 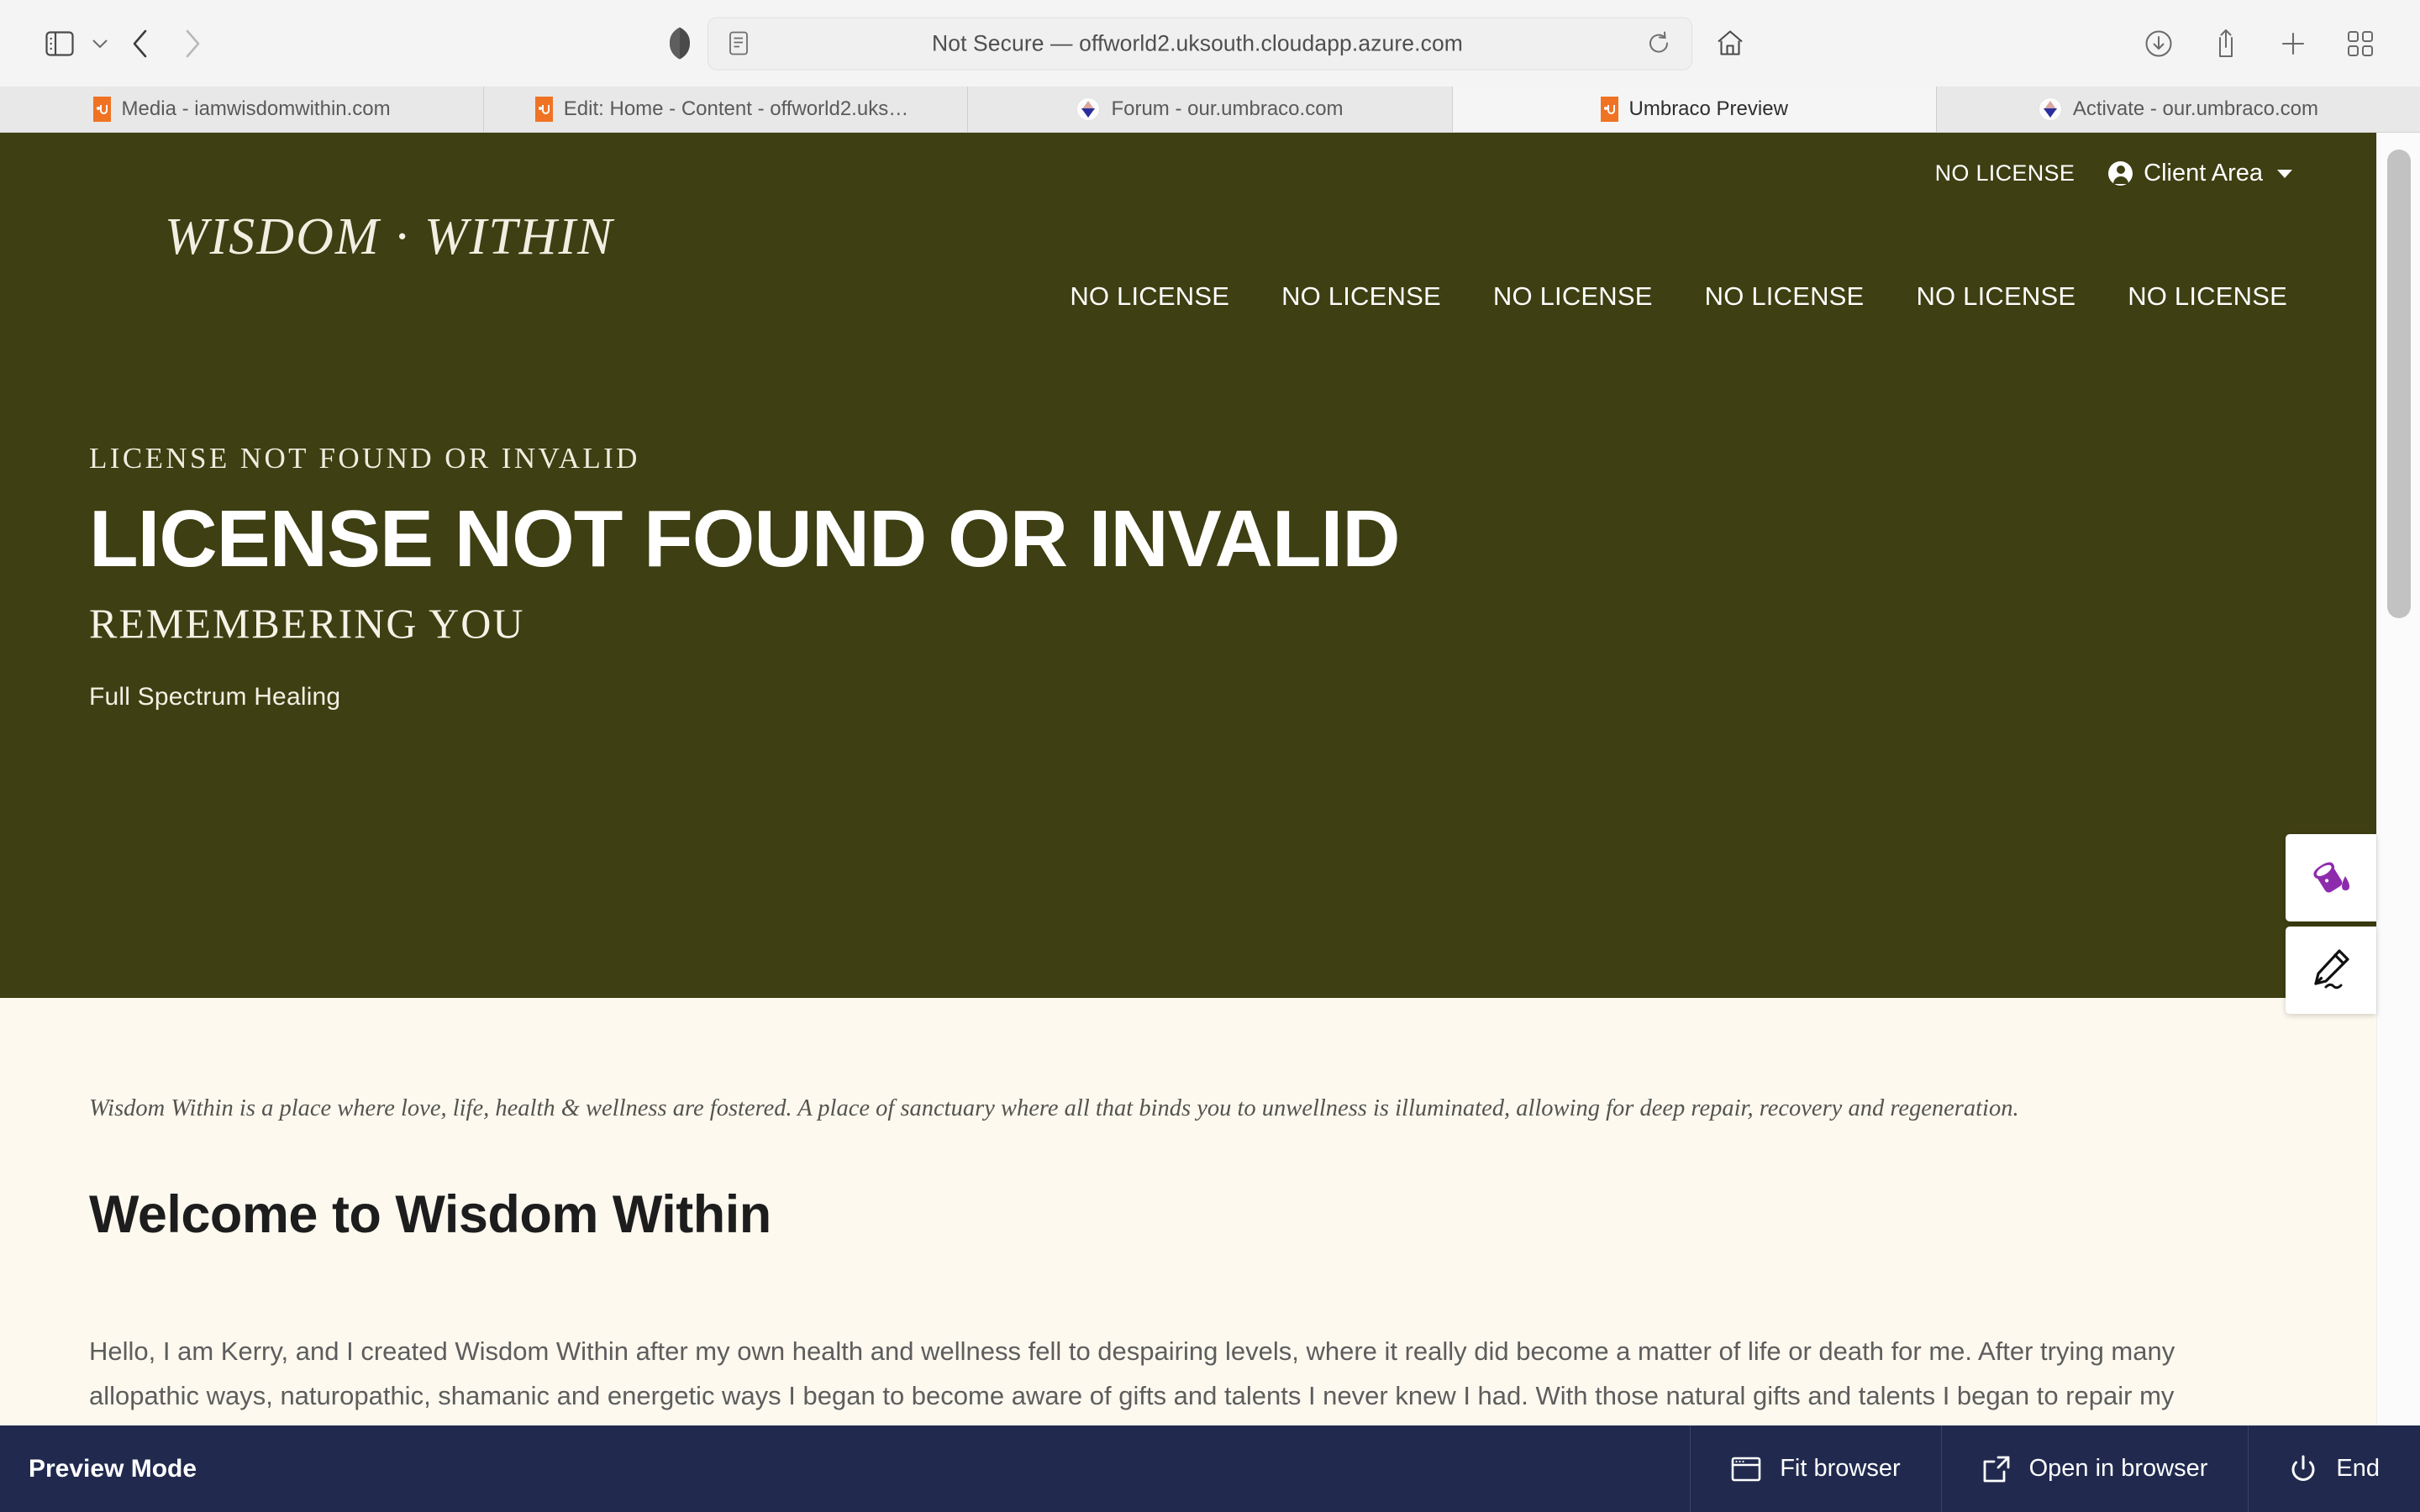 What do you see at coordinates (100, 44) in the screenshot?
I see `sidebar-chevron-down-icon` at bounding box center [100, 44].